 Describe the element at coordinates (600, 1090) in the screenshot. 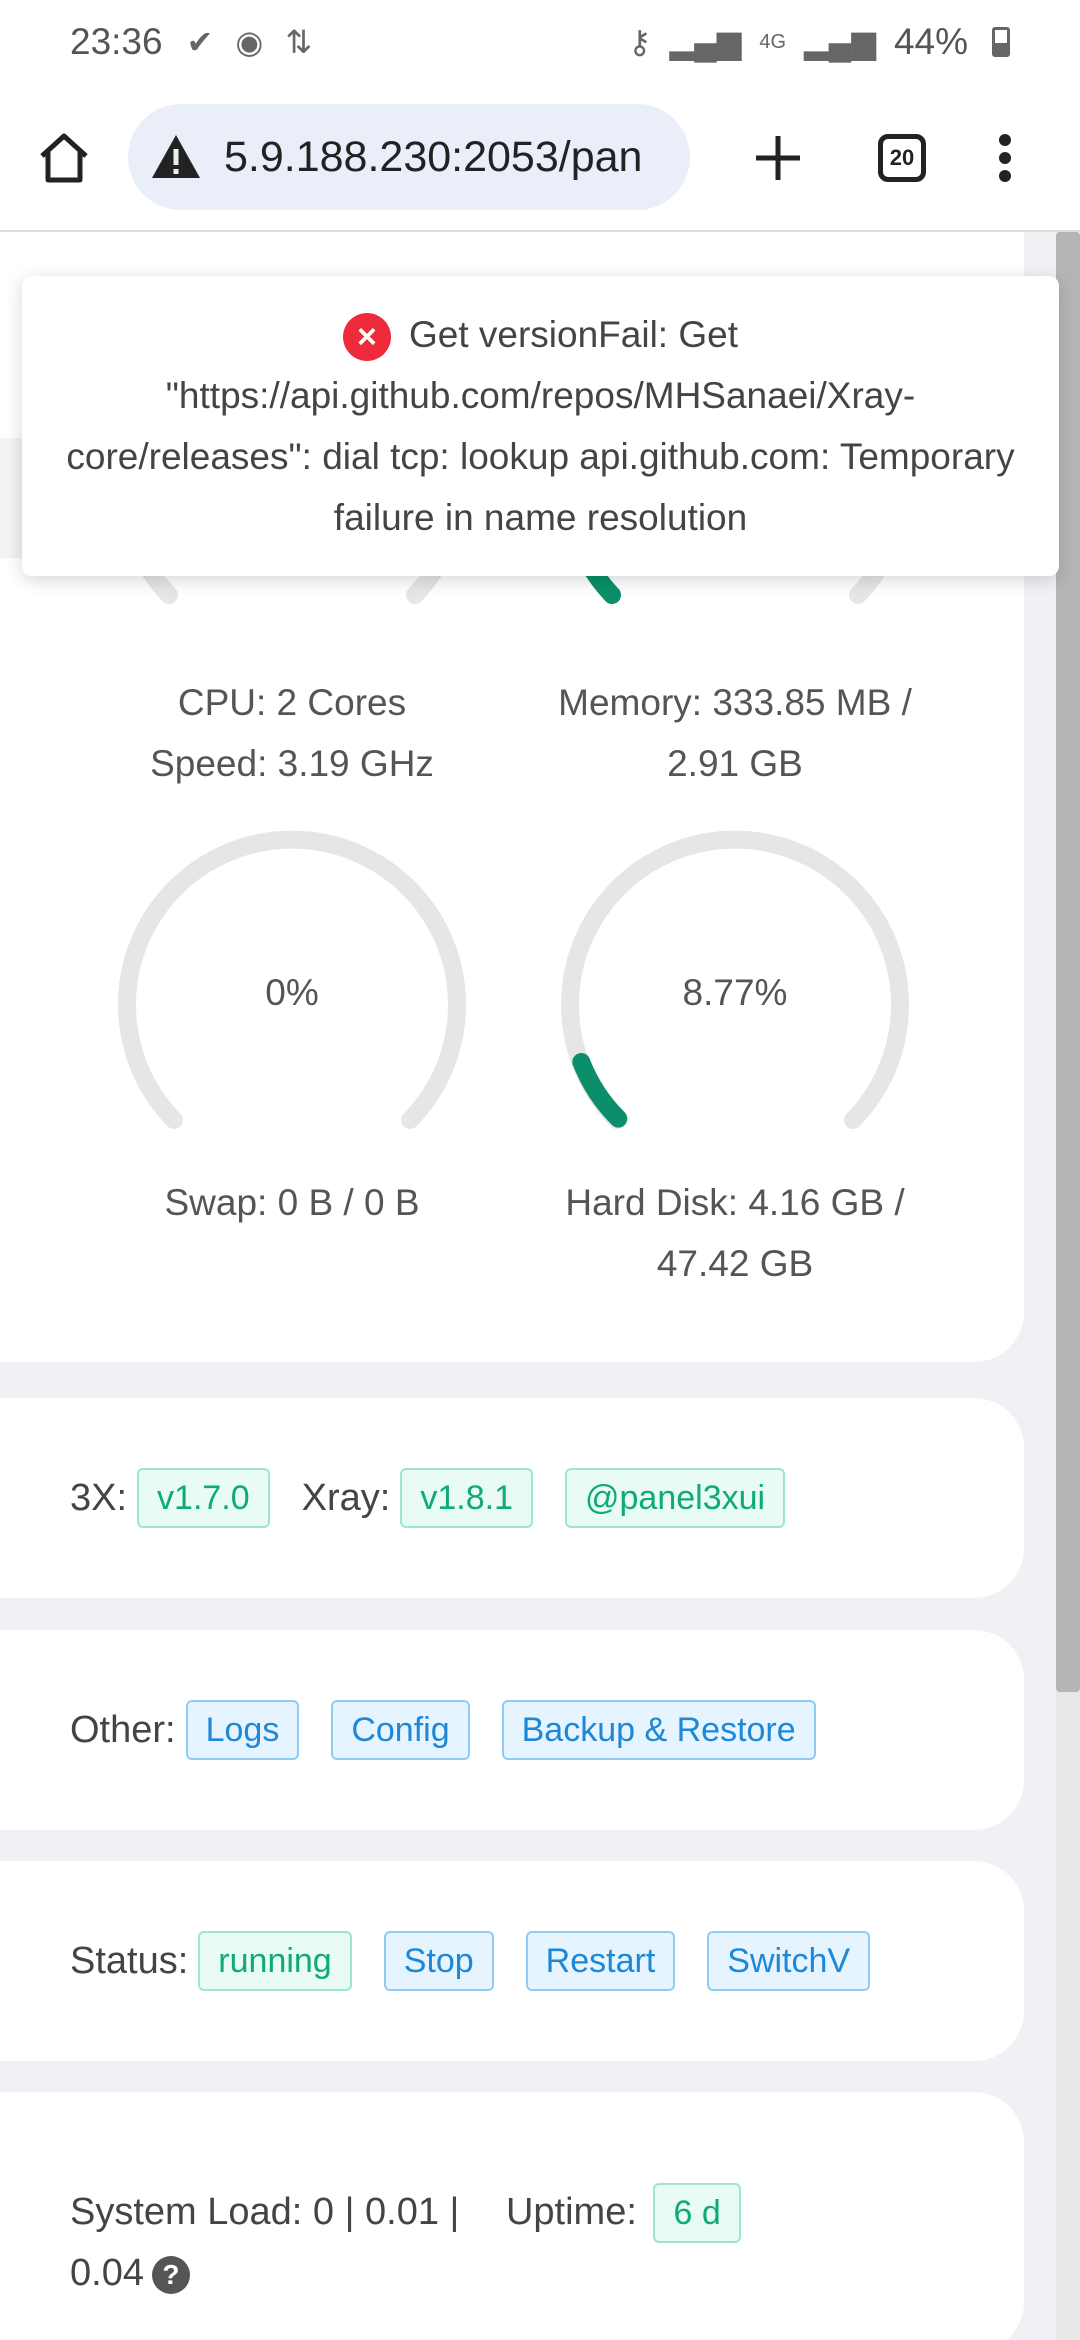

I see `disk-gauge-fill` at that location.